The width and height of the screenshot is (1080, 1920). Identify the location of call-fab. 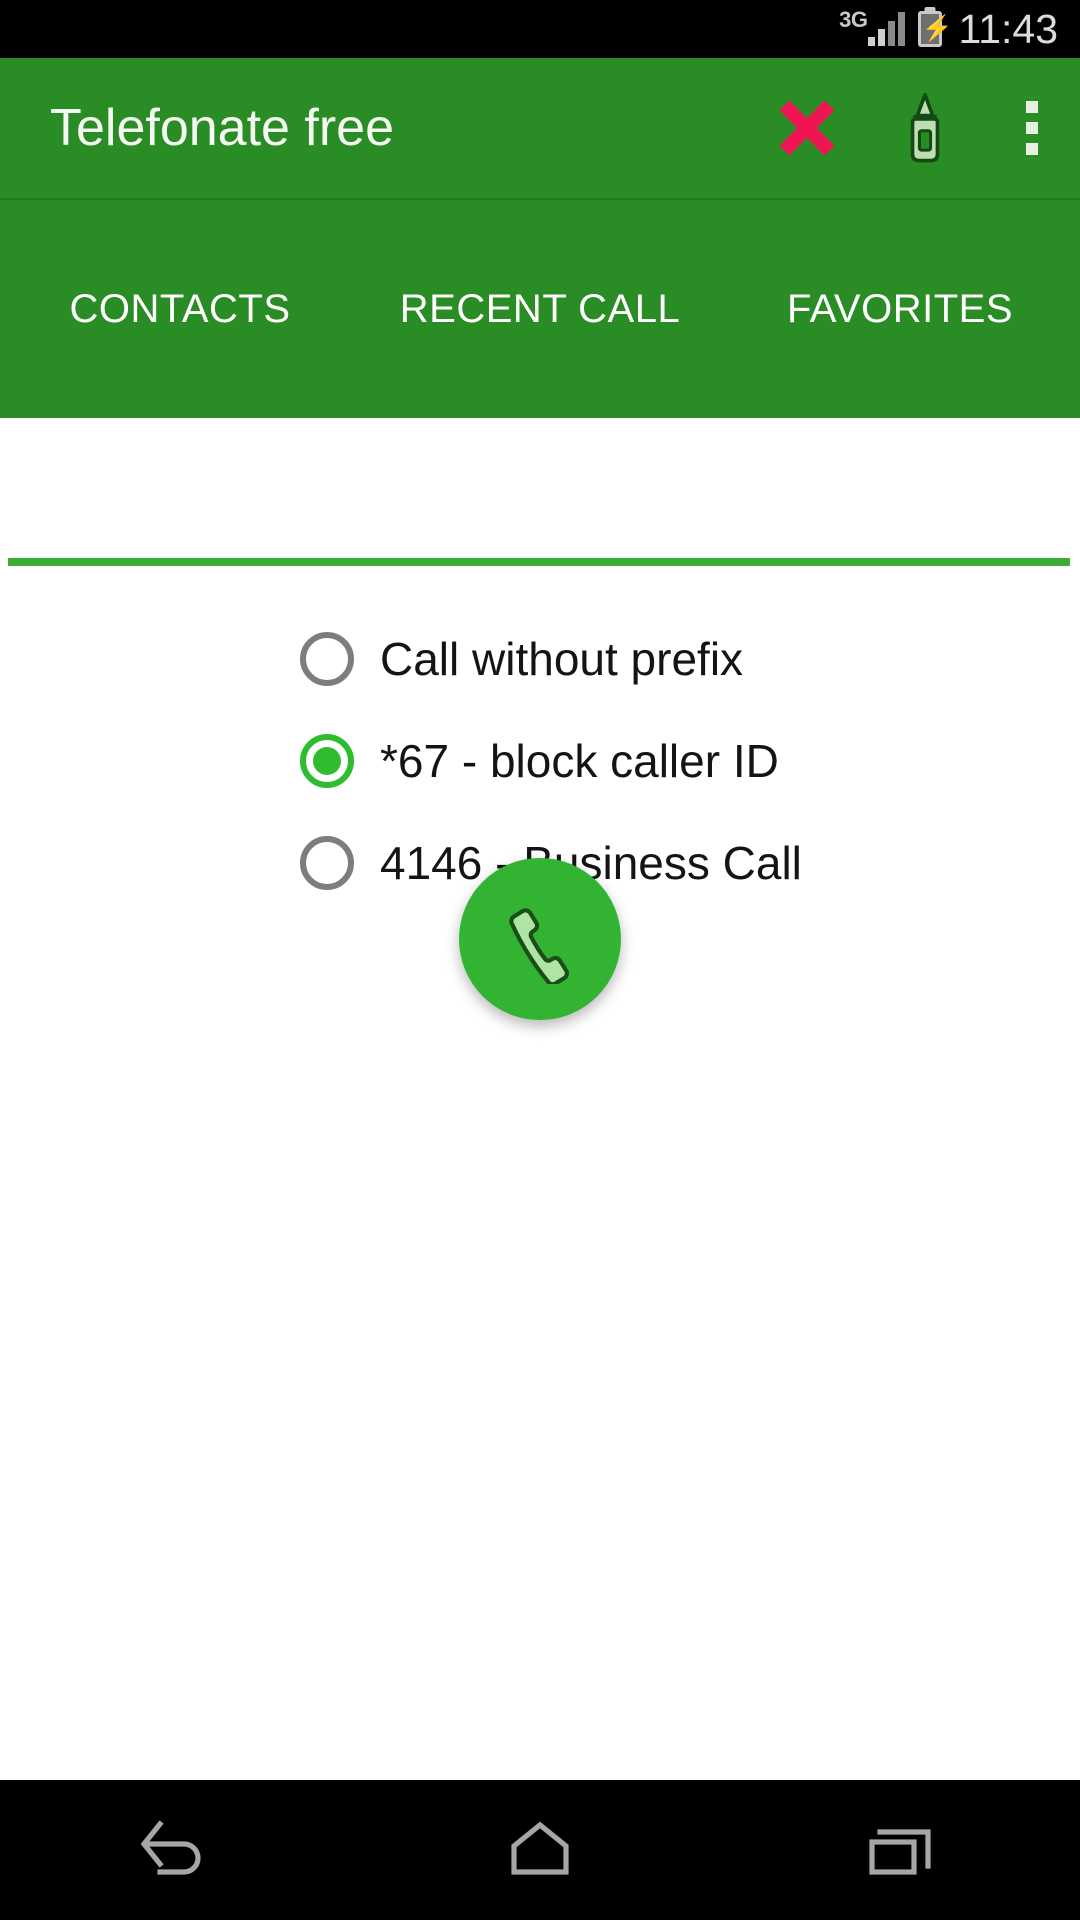
(540, 939).